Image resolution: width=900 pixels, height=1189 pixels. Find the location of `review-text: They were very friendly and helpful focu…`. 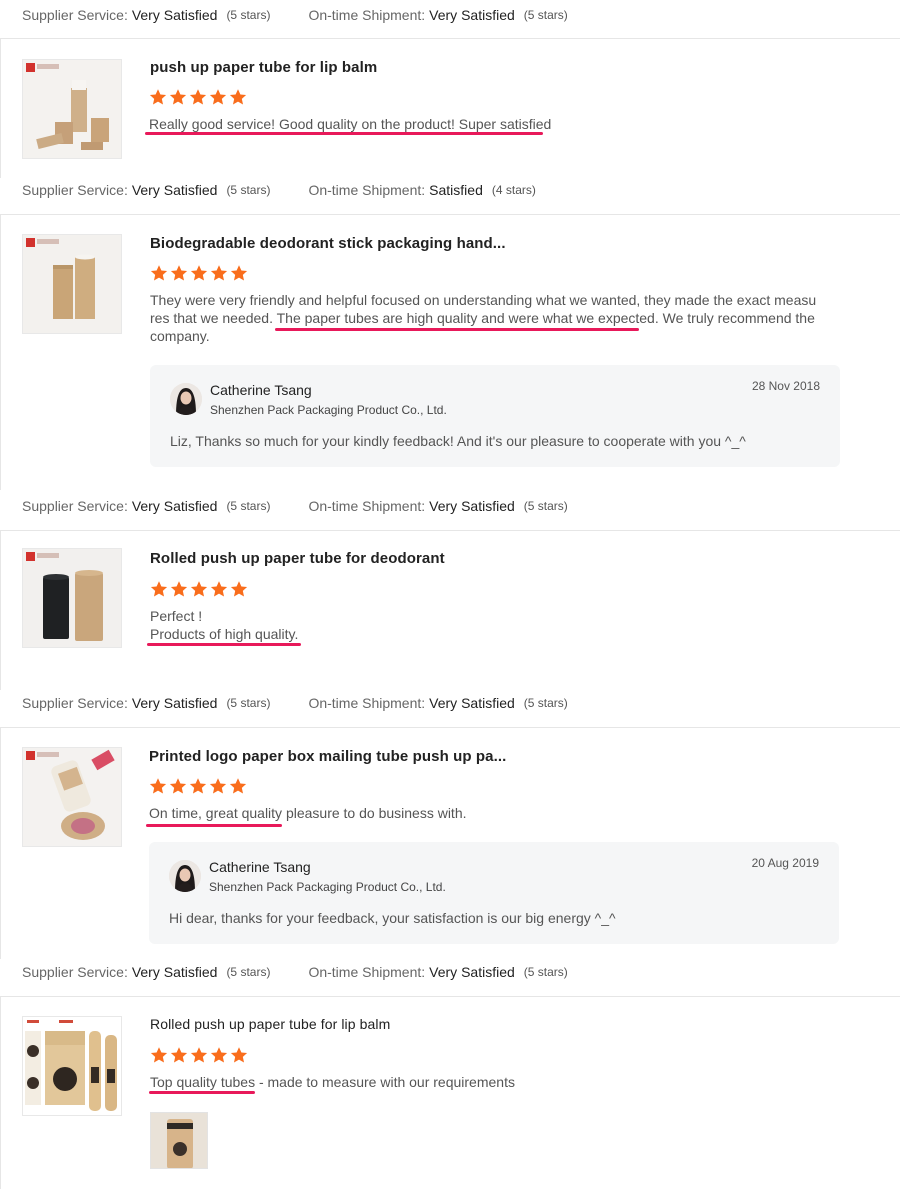

review-text: They were very friendly and helpful focu… is located at coordinates (483, 318).